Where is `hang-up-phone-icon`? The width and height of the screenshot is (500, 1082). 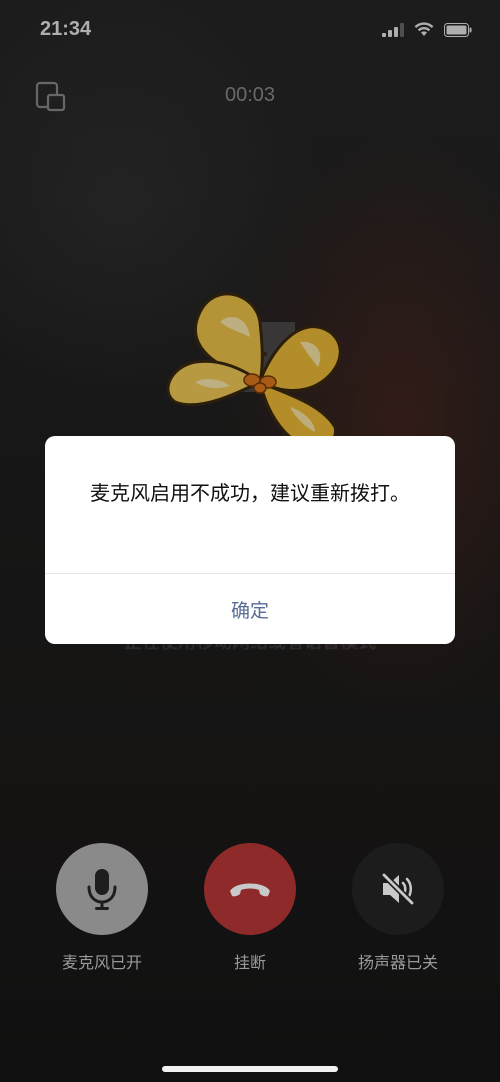 hang-up-phone-icon is located at coordinates (250, 890).